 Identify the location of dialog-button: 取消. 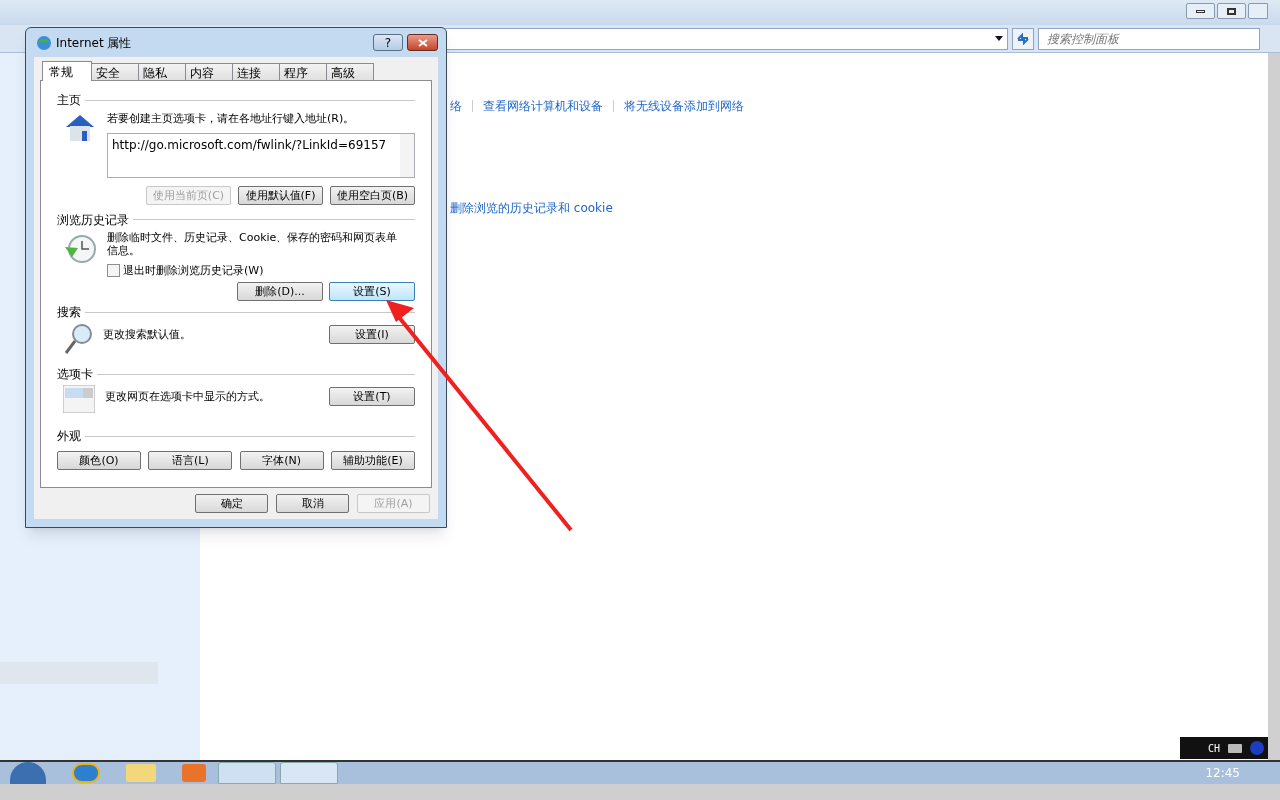
(312, 503).